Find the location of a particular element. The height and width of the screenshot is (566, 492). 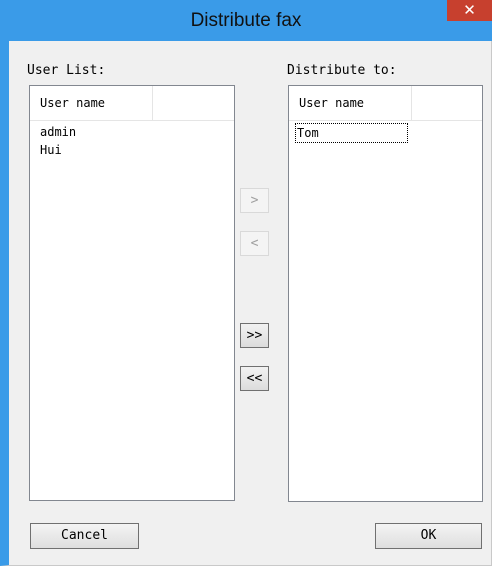

user-list-column-user-name: User name is located at coordinates (91, 103).